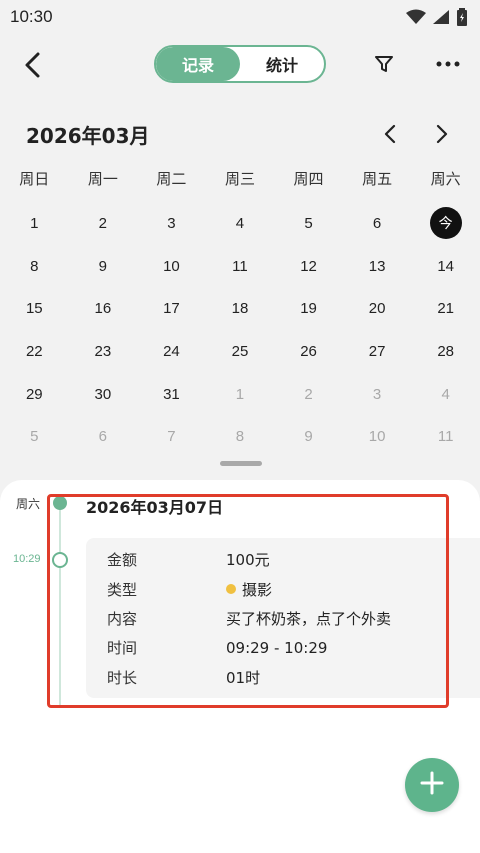 This screenshot has height=853, width=480. What do you see at coordinates (28, 504) in the screenshot?
I see `timeline-weekday: 周六` at bounding box center [28, 504].